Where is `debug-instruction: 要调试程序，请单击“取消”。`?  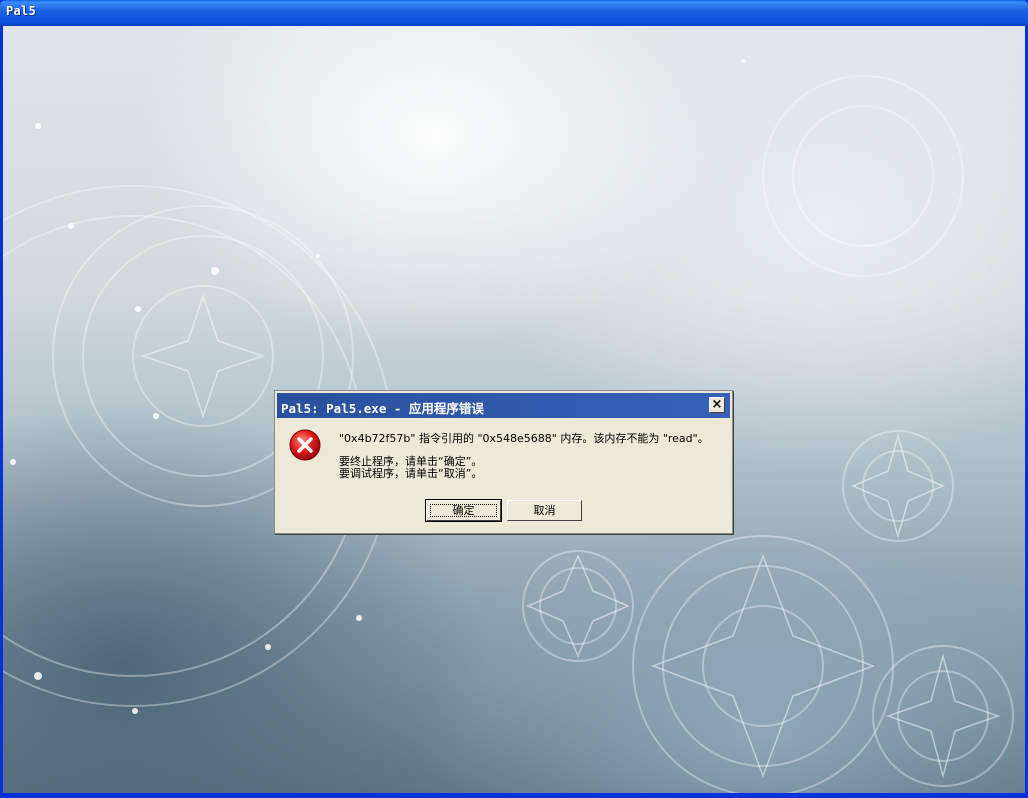 debug-instruction: 要调试程序，请单击“取消”。 is located at coordinates (411, 473).